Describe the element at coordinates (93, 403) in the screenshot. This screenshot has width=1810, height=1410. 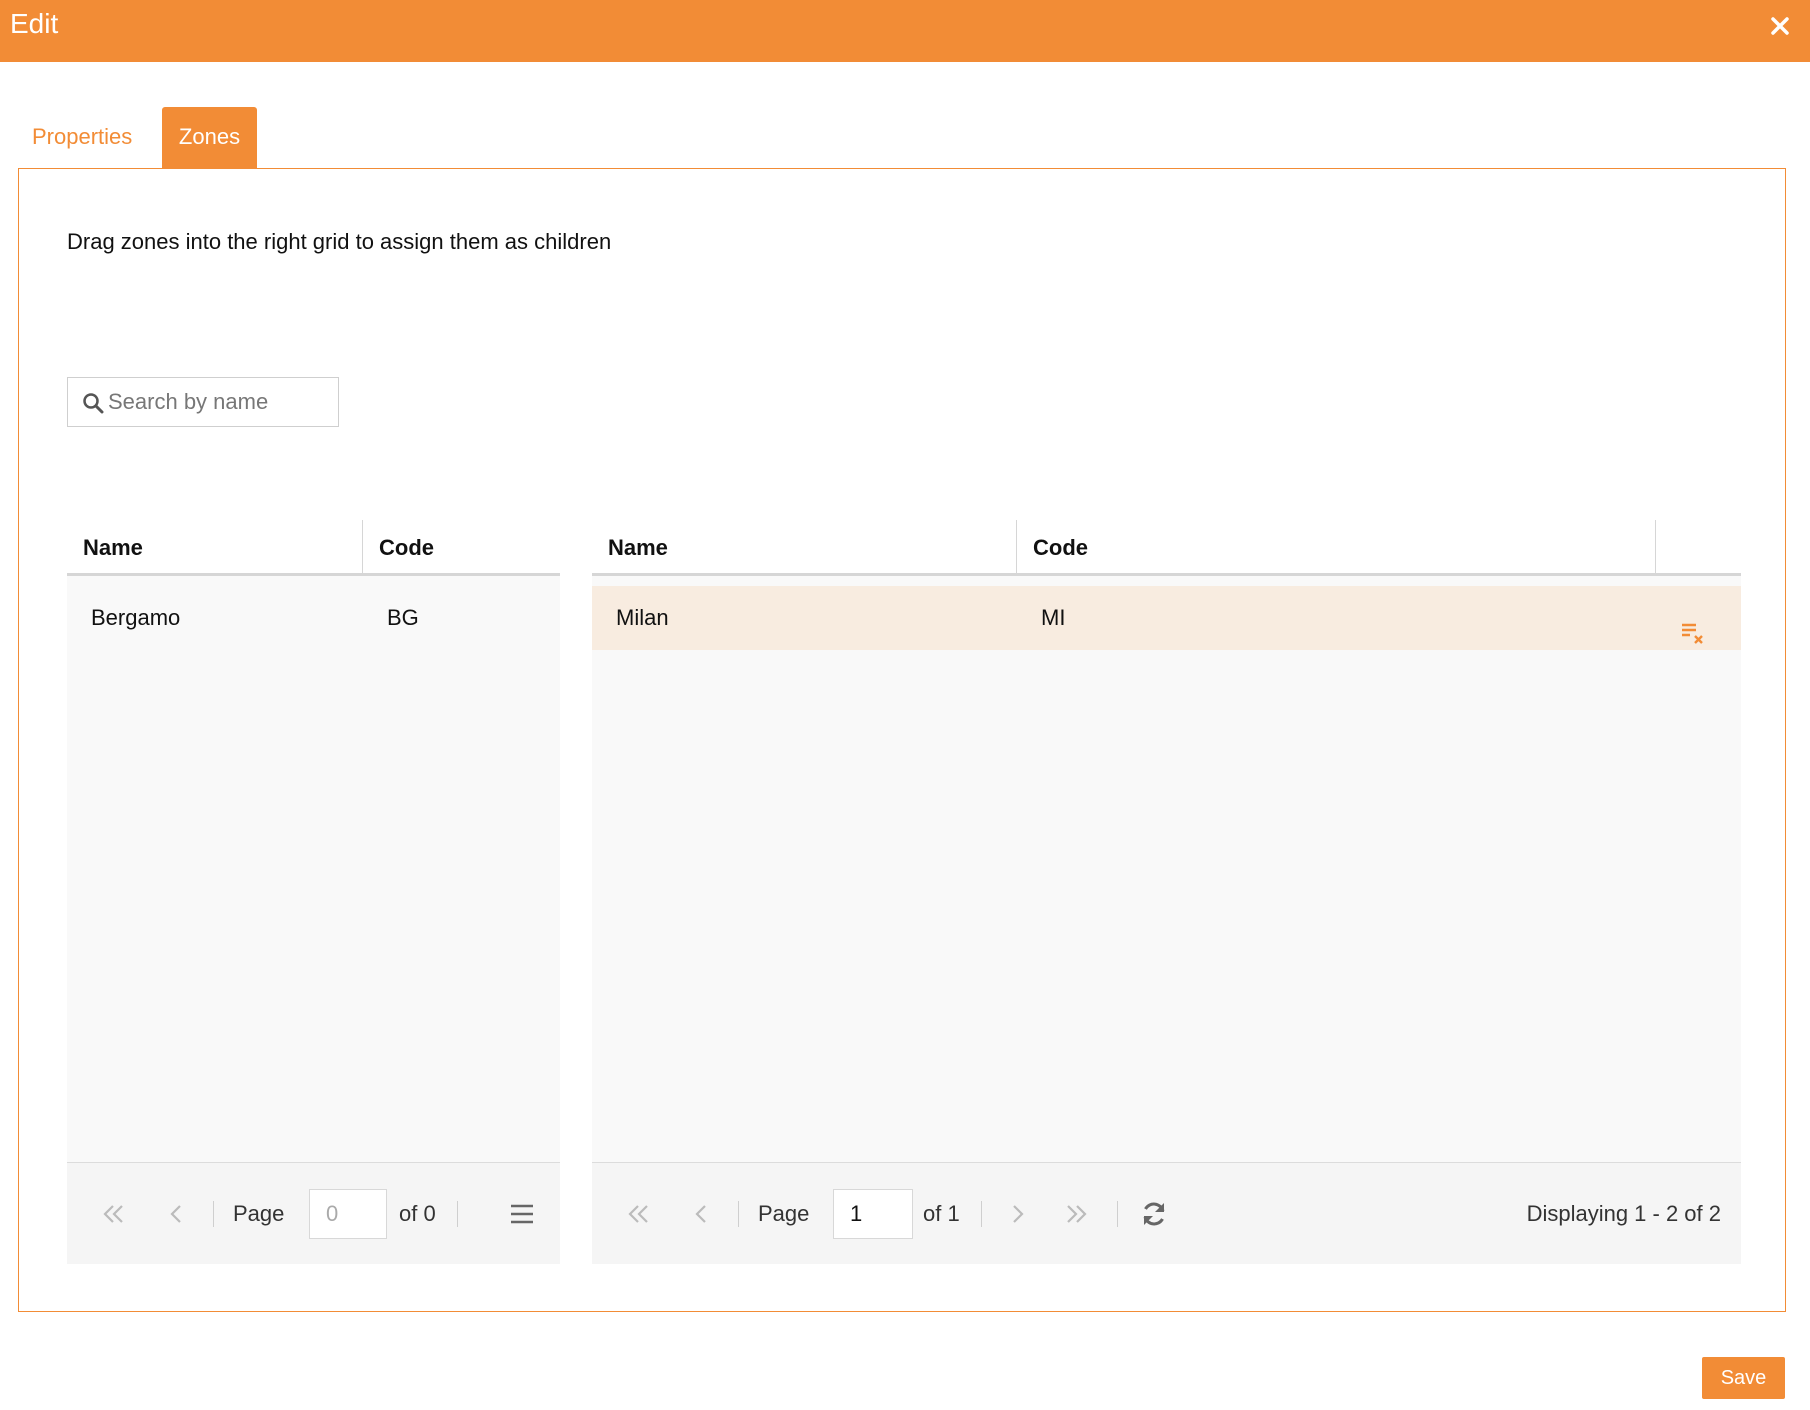
I see `search-icon` at that location.